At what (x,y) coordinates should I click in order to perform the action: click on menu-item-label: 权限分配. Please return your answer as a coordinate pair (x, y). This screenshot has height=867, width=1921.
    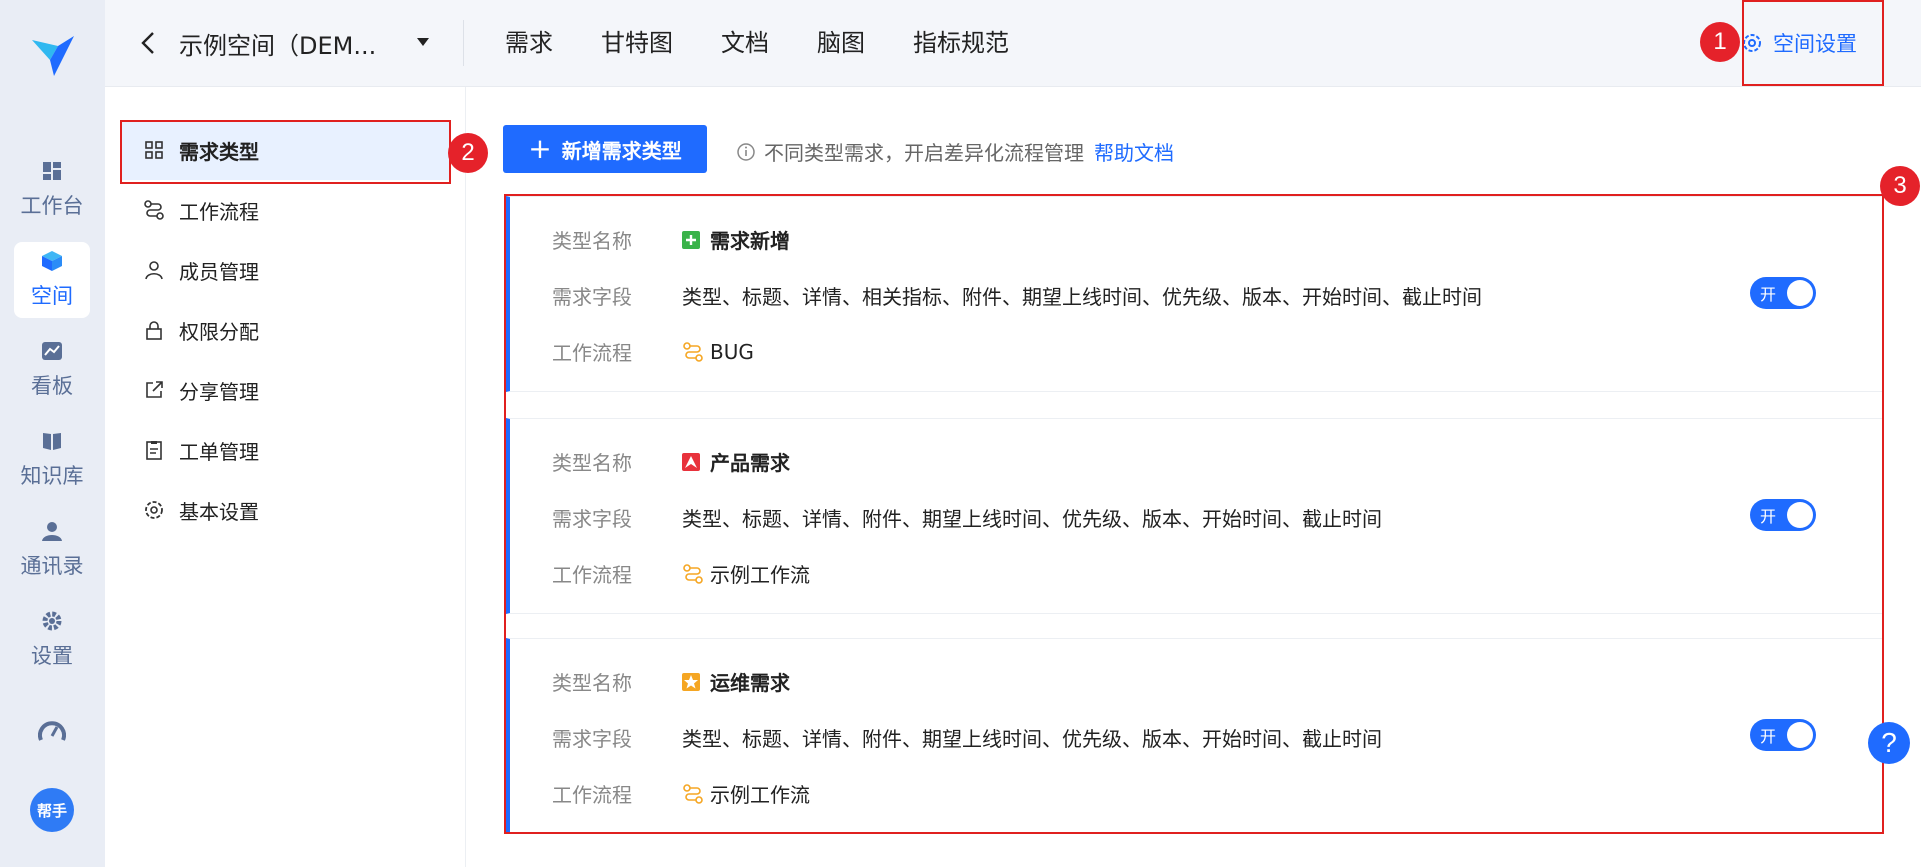
    Looking at the image, I should click on (219, 331).